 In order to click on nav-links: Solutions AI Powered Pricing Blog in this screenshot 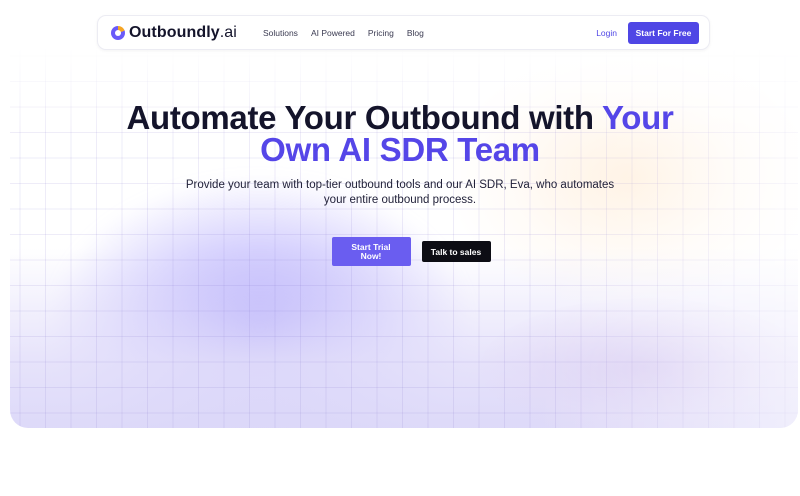, I will do `click(343, 33)`.